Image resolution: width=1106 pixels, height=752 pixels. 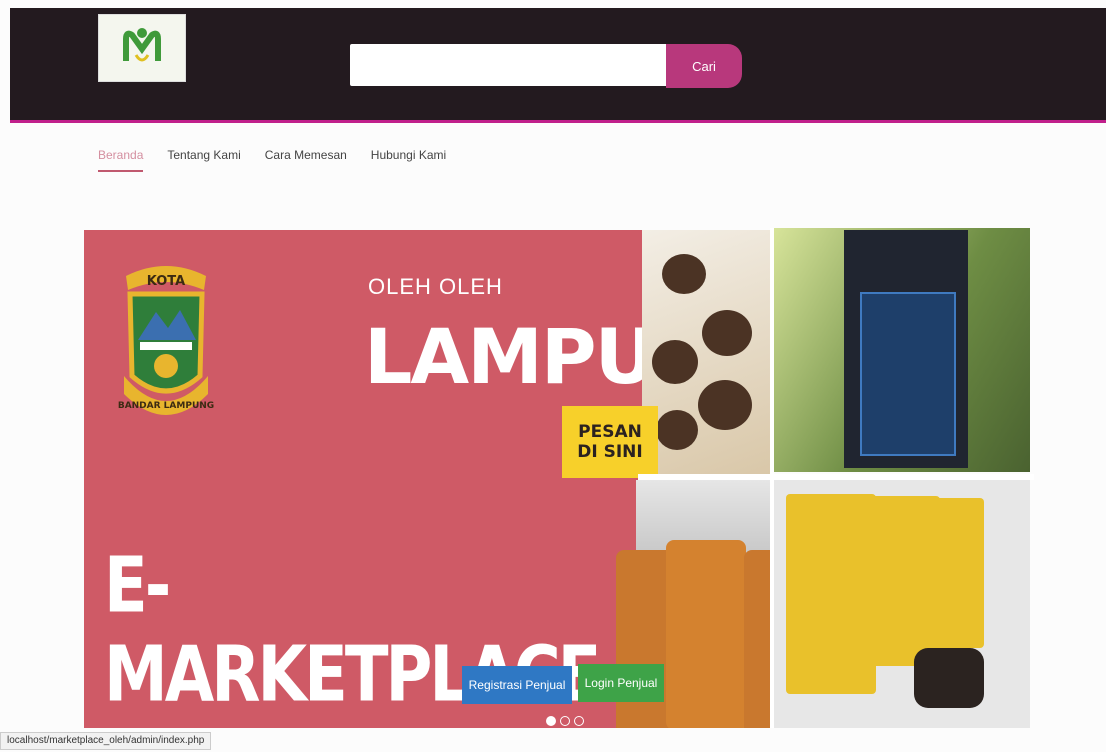 What do you see at coordinates (435, 286) in the screenshot?
I see `banner-subtitle: OLEH OLEH` at bounding box center [435, 286].